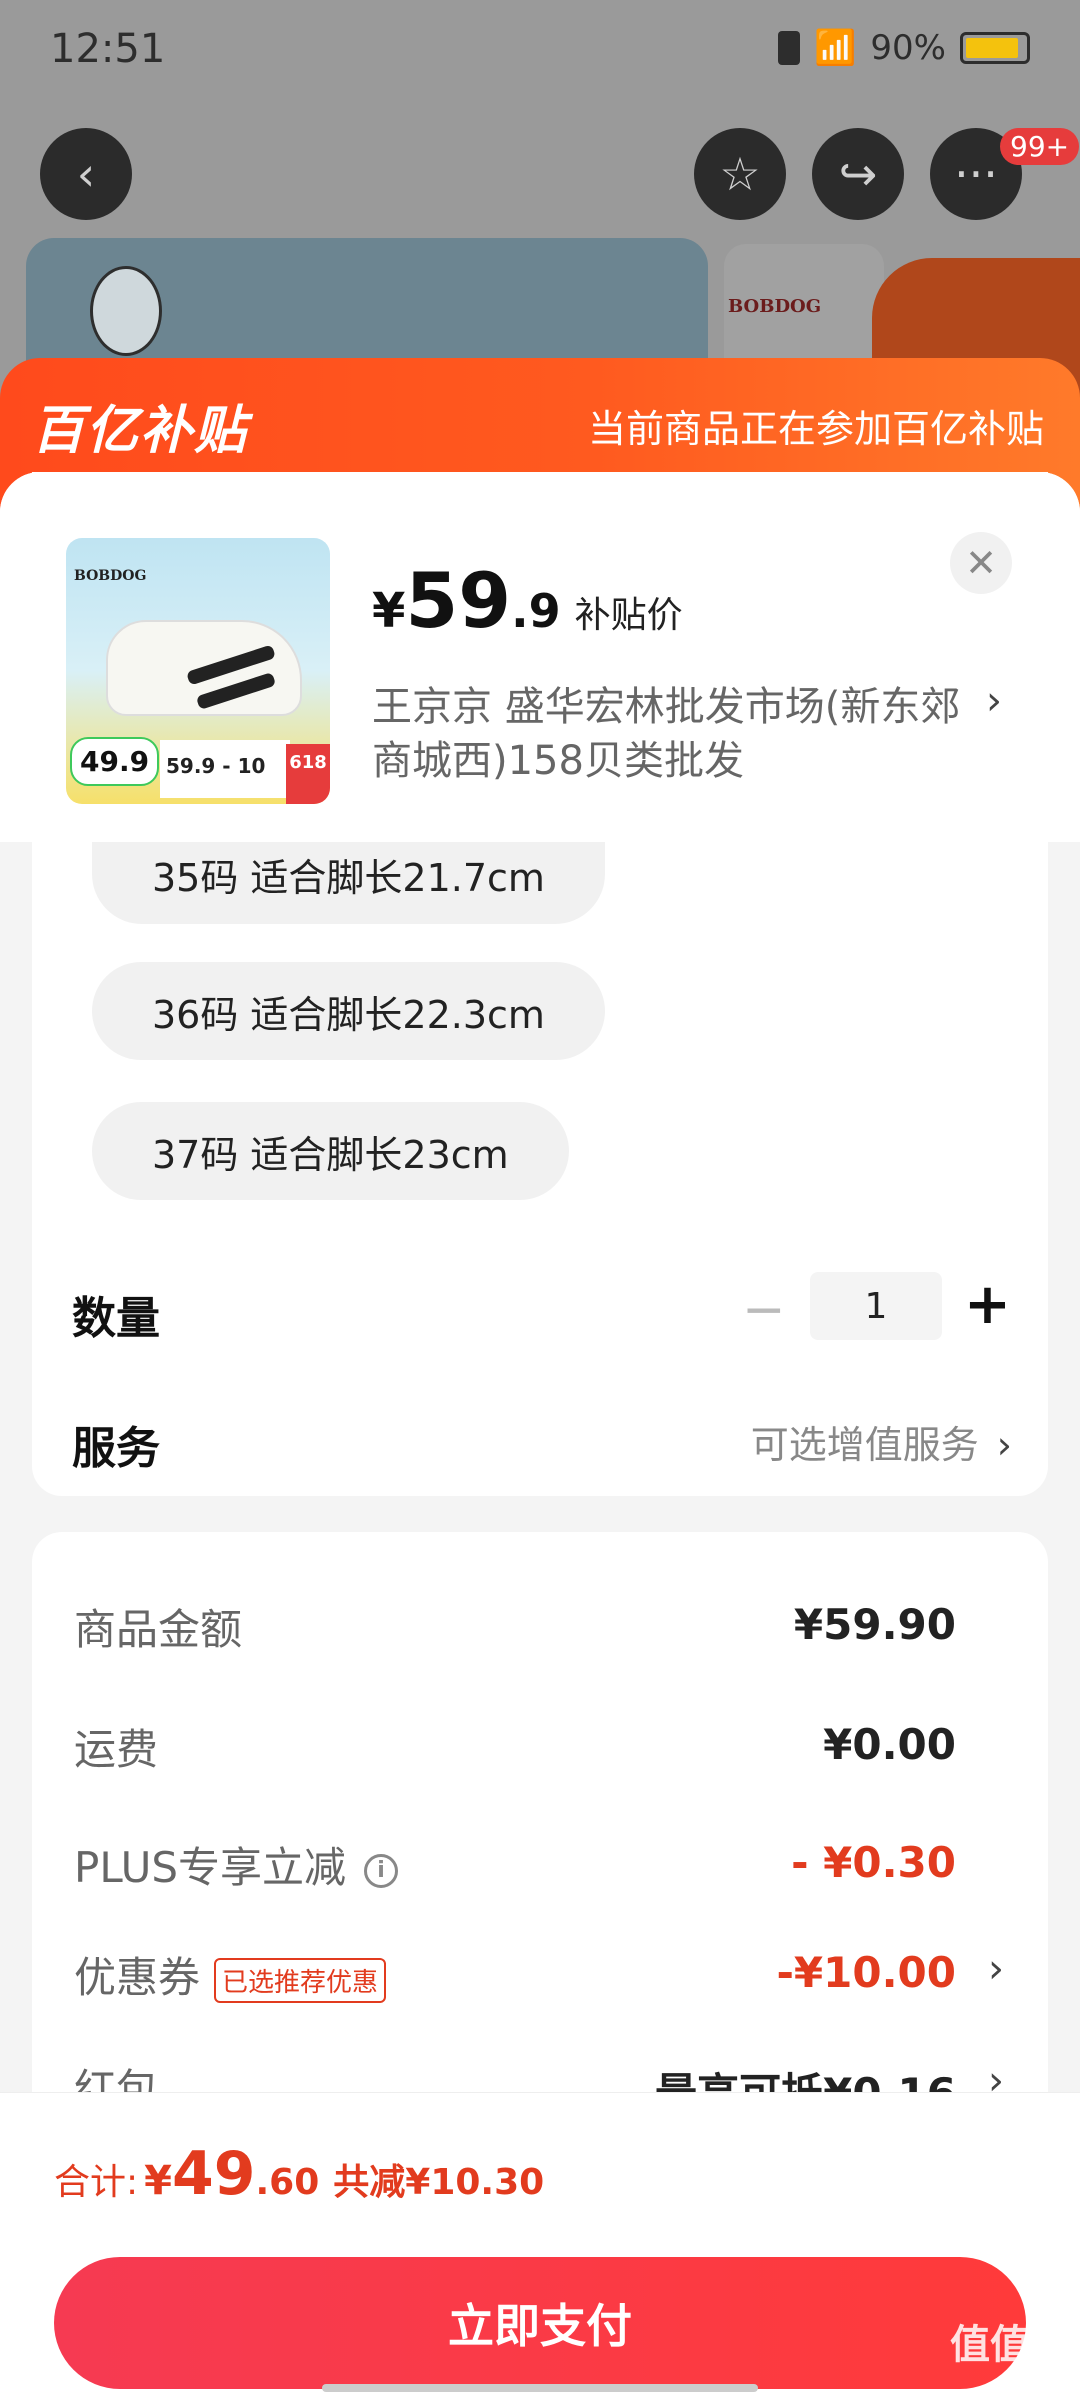  I want to click on shipping-label: 运费, so click(116, 1749).